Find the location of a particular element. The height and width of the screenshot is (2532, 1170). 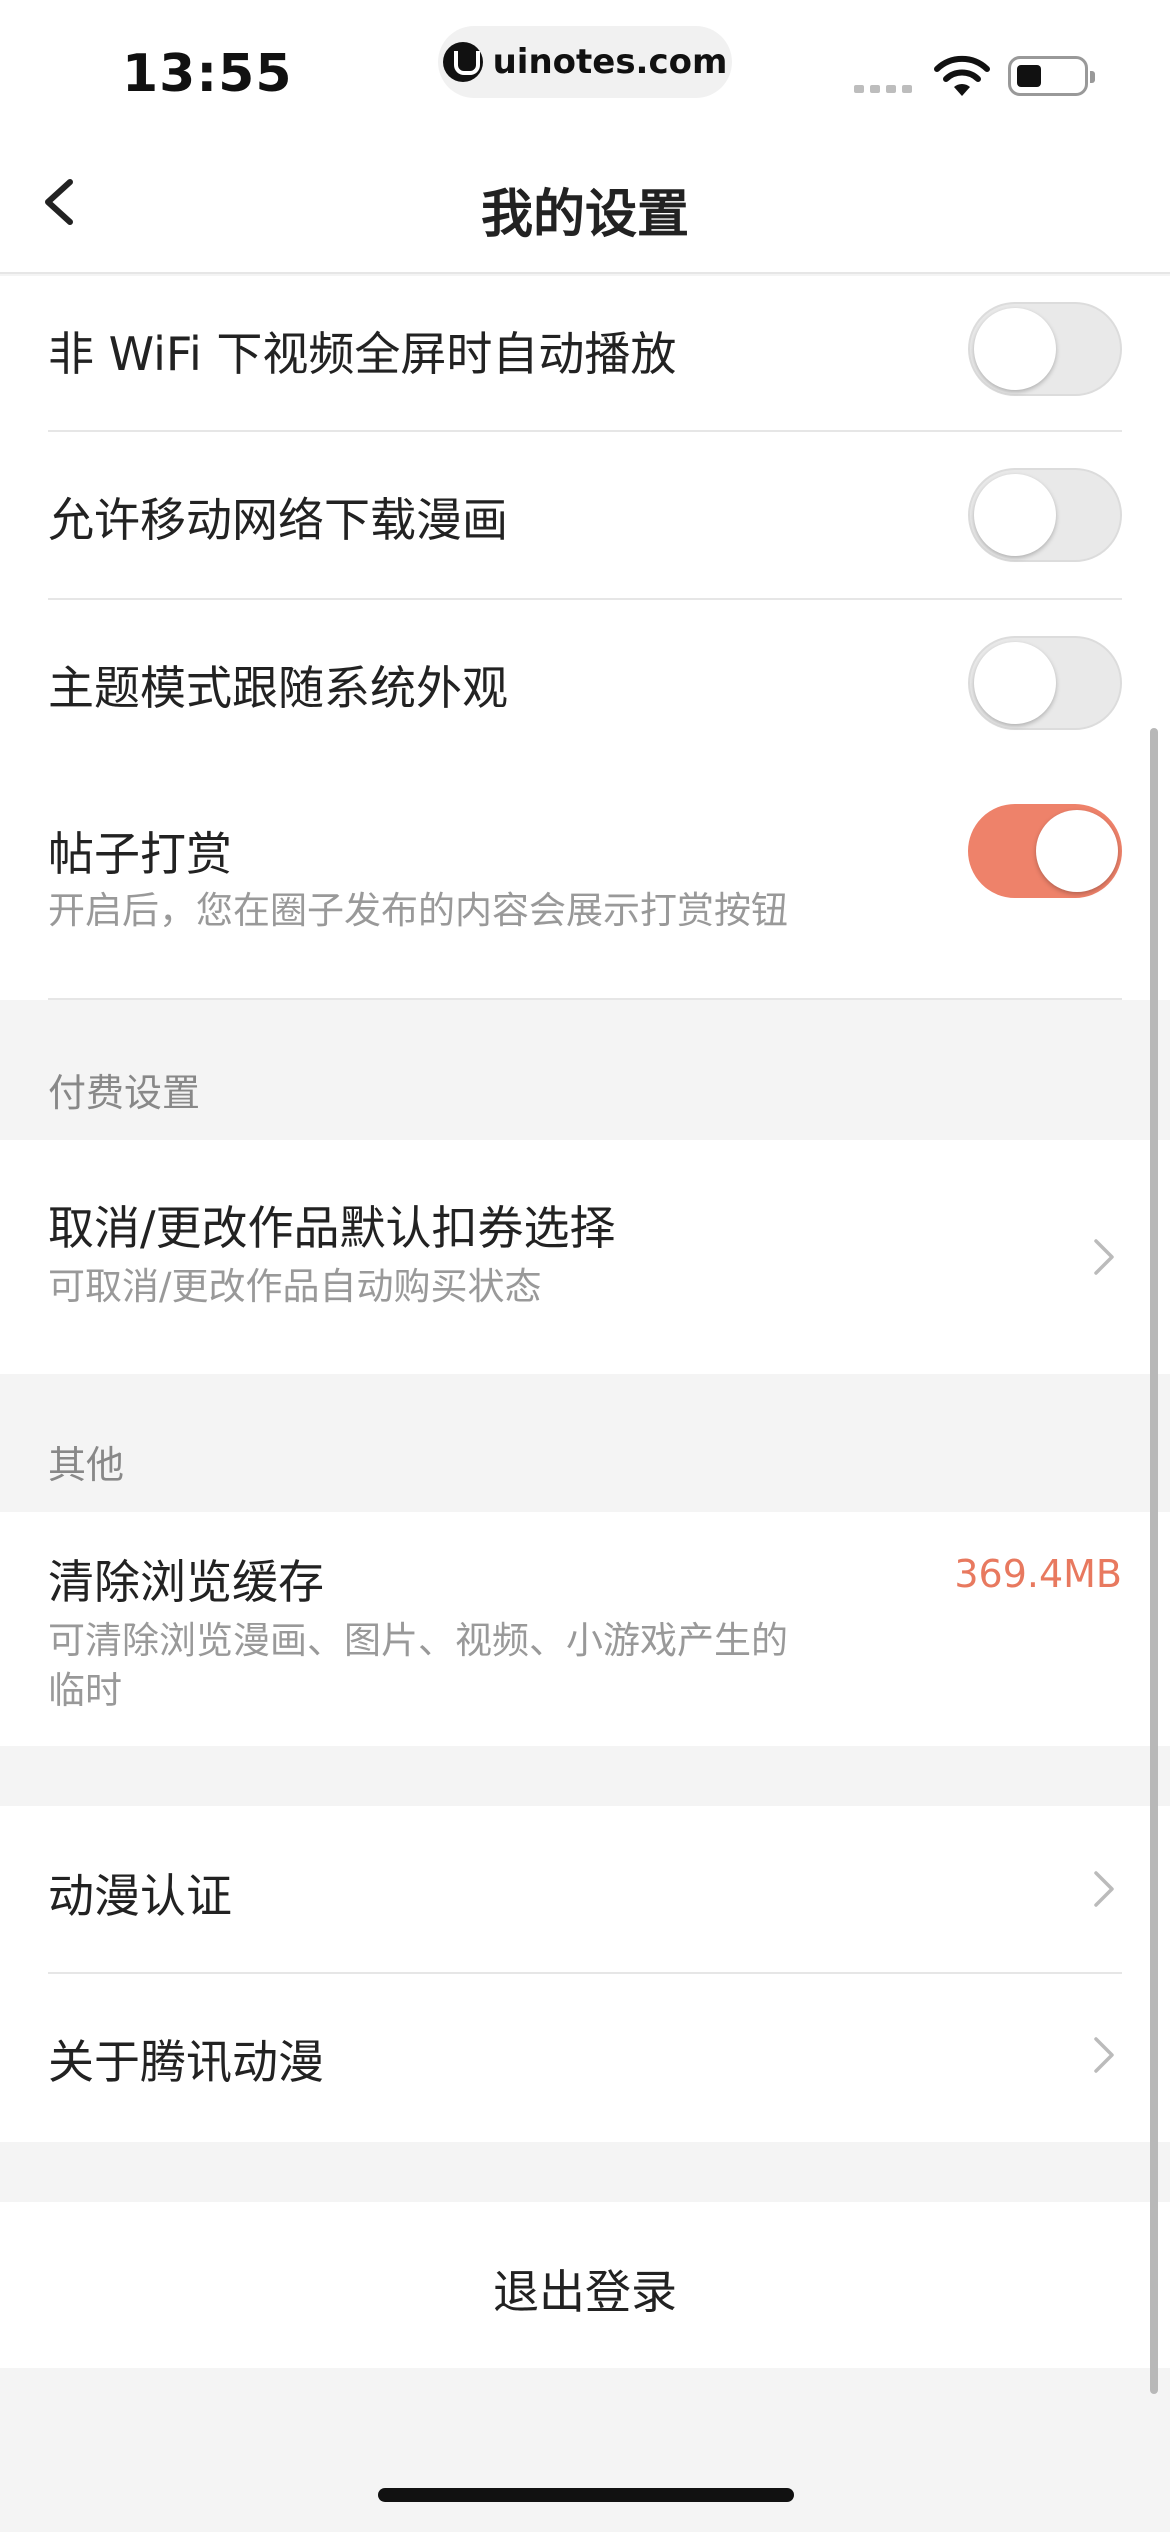

url-text: uinotes.com is located at coordinates (610, 62).